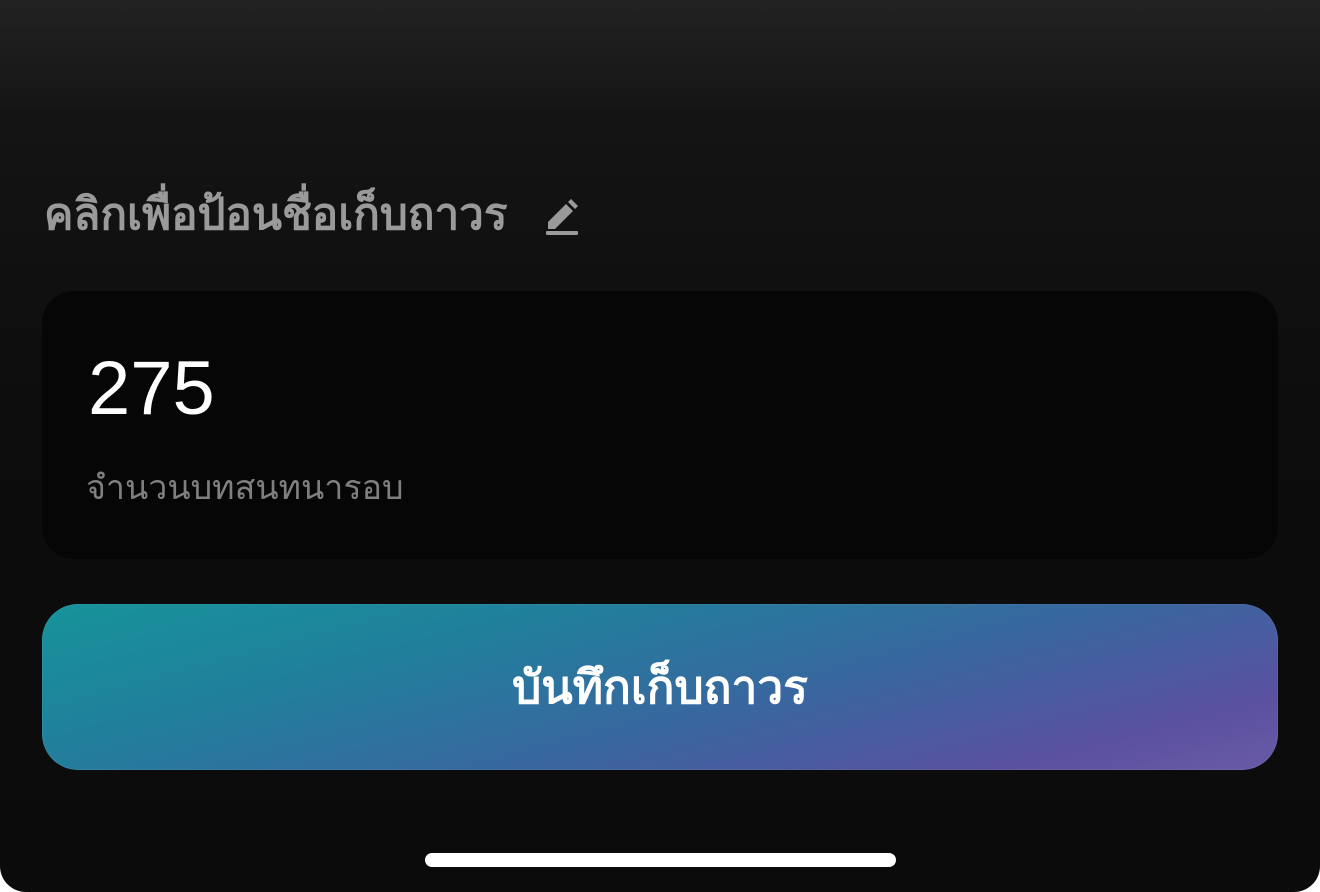 Image resolution: width=1320 pixels, height=892 pixels. What do you see at coordinates (660, 860) in the screenshot?
I see `home-indicator` at bounding box center [660, 860].